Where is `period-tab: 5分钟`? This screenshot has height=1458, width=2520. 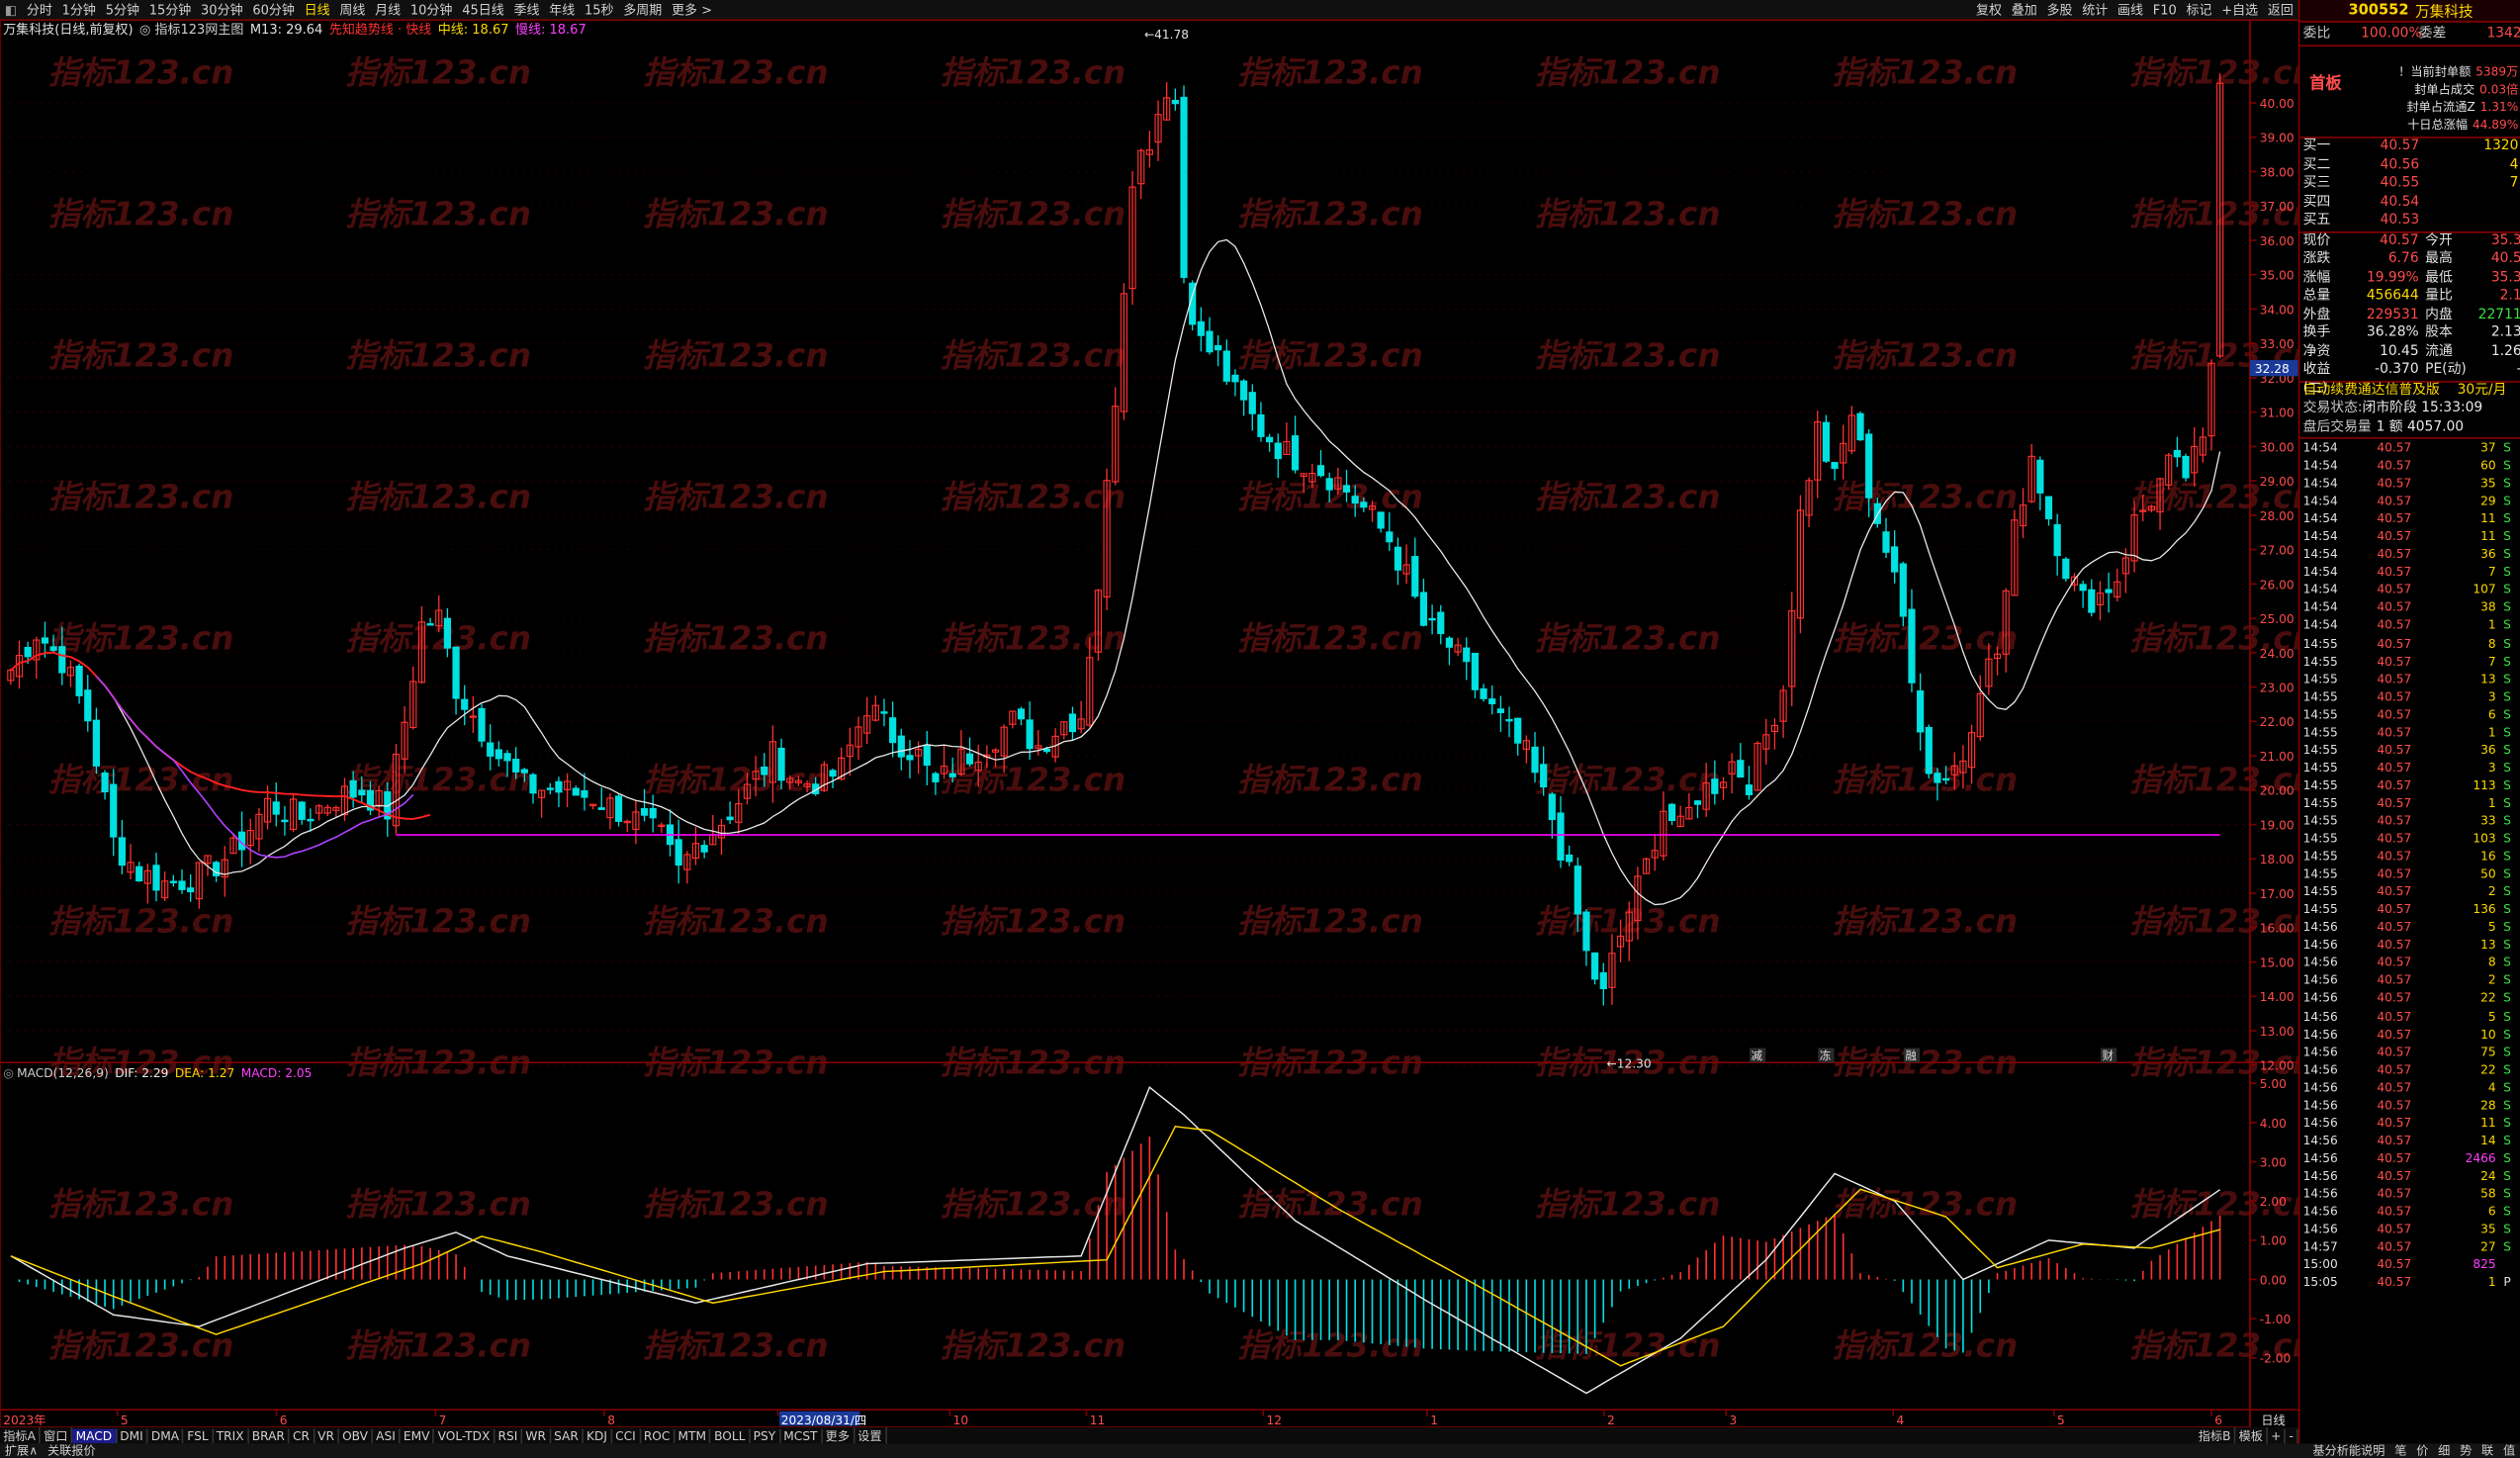 period-tab: 5分钟 is located at coordinates (122, 10).